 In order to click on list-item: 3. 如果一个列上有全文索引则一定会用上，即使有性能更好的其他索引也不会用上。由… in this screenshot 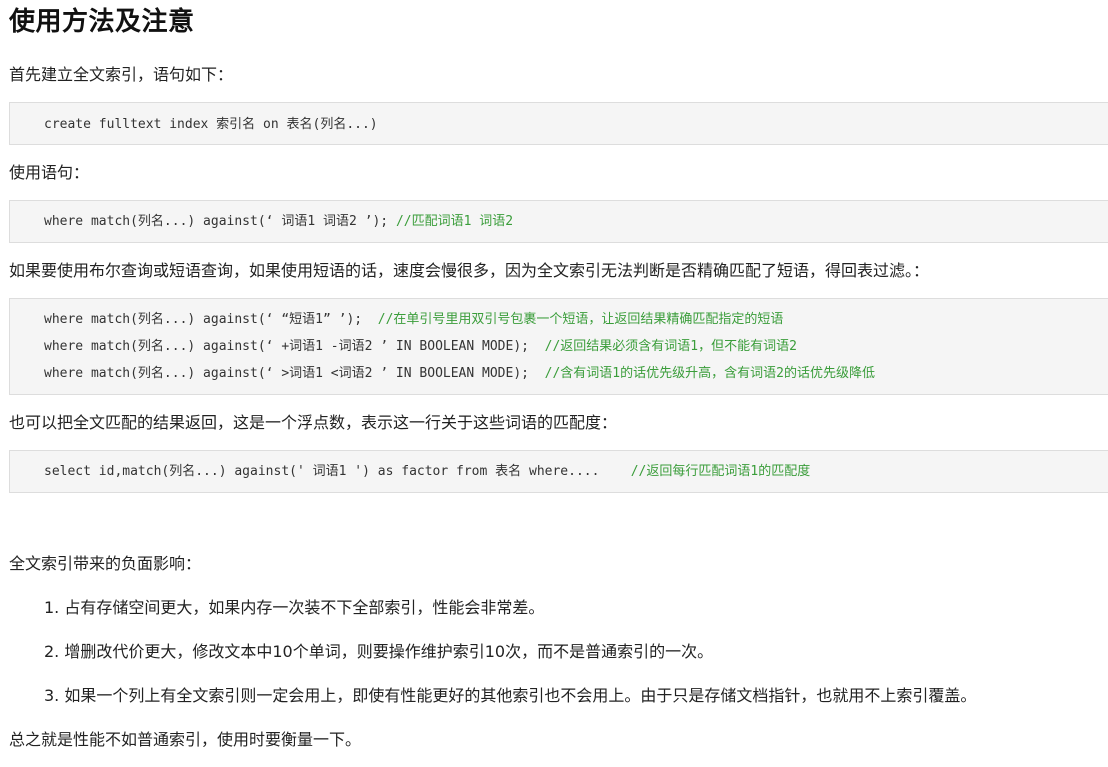, I will do `click(510, 695)`.